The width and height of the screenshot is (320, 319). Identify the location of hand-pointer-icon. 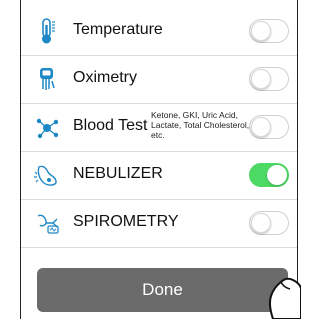
(284, 298).